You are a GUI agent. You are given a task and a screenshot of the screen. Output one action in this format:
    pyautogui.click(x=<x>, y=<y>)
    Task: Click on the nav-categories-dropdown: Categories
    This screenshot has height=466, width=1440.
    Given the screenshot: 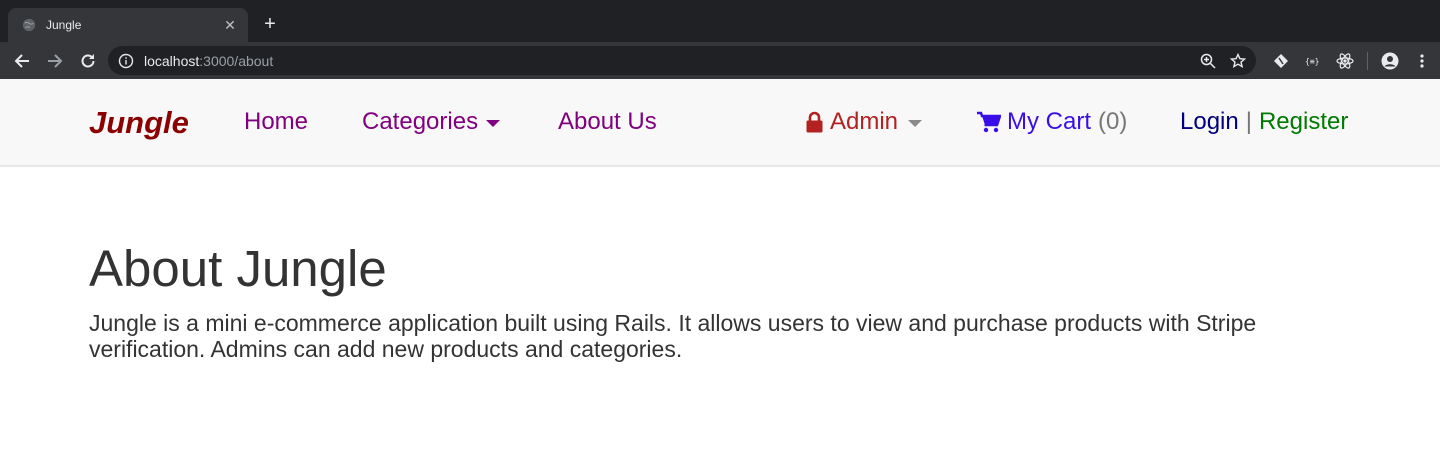 What is the action you would take?
    pyautogui.click(x=431, y=122)
    